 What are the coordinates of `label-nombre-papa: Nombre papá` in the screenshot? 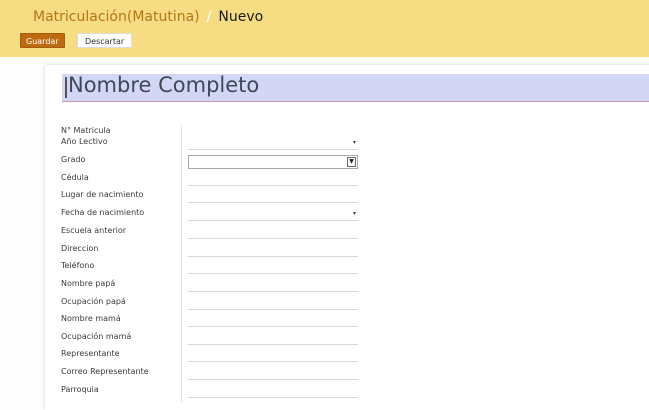 It's located at (88, 283).